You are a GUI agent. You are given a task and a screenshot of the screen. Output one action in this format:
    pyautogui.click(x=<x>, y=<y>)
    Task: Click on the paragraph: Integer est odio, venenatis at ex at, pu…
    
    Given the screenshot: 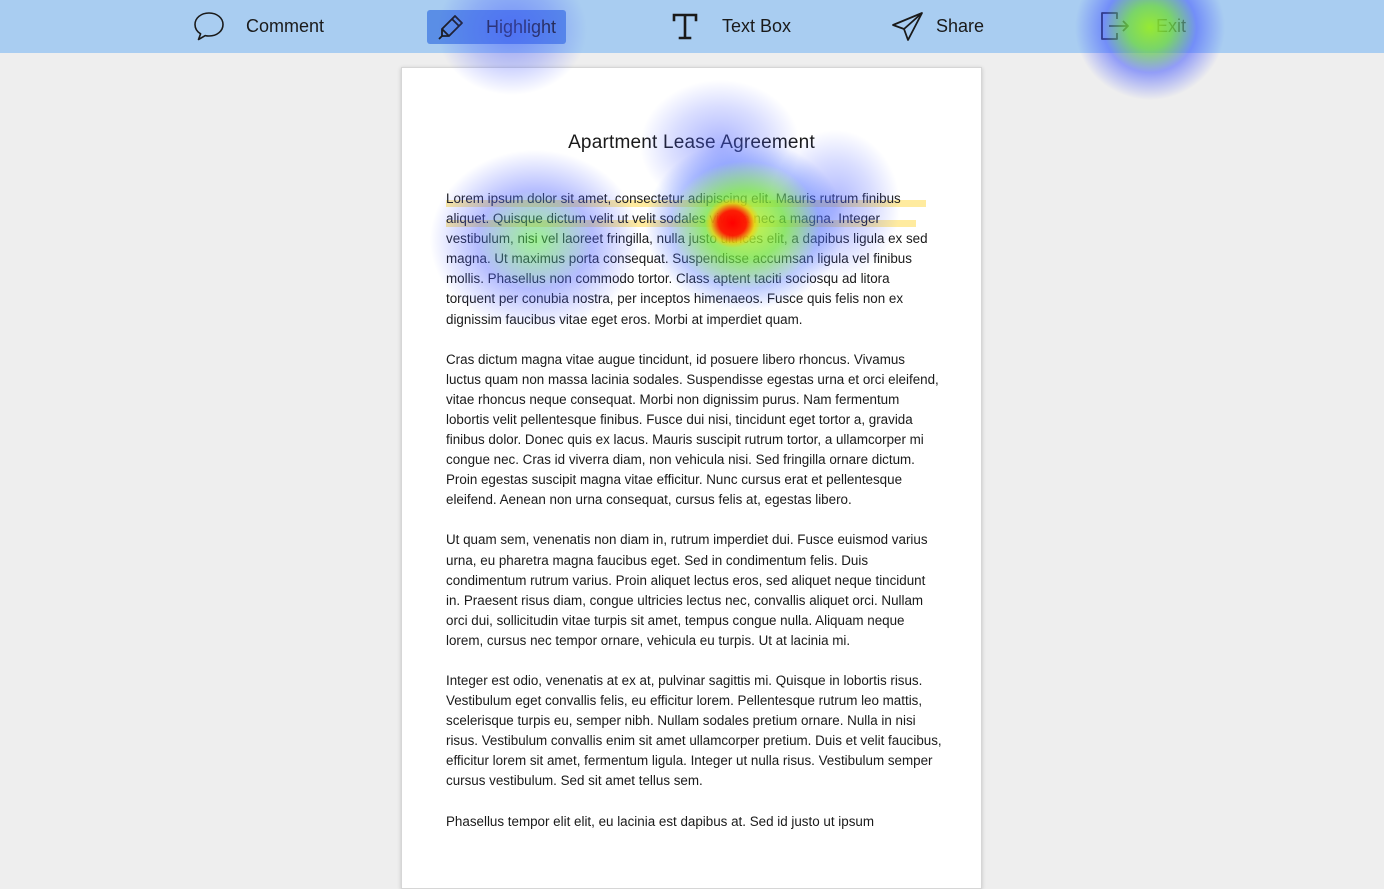 What is the action you would take?
    pyautogui.click(x=694, y=731)
    